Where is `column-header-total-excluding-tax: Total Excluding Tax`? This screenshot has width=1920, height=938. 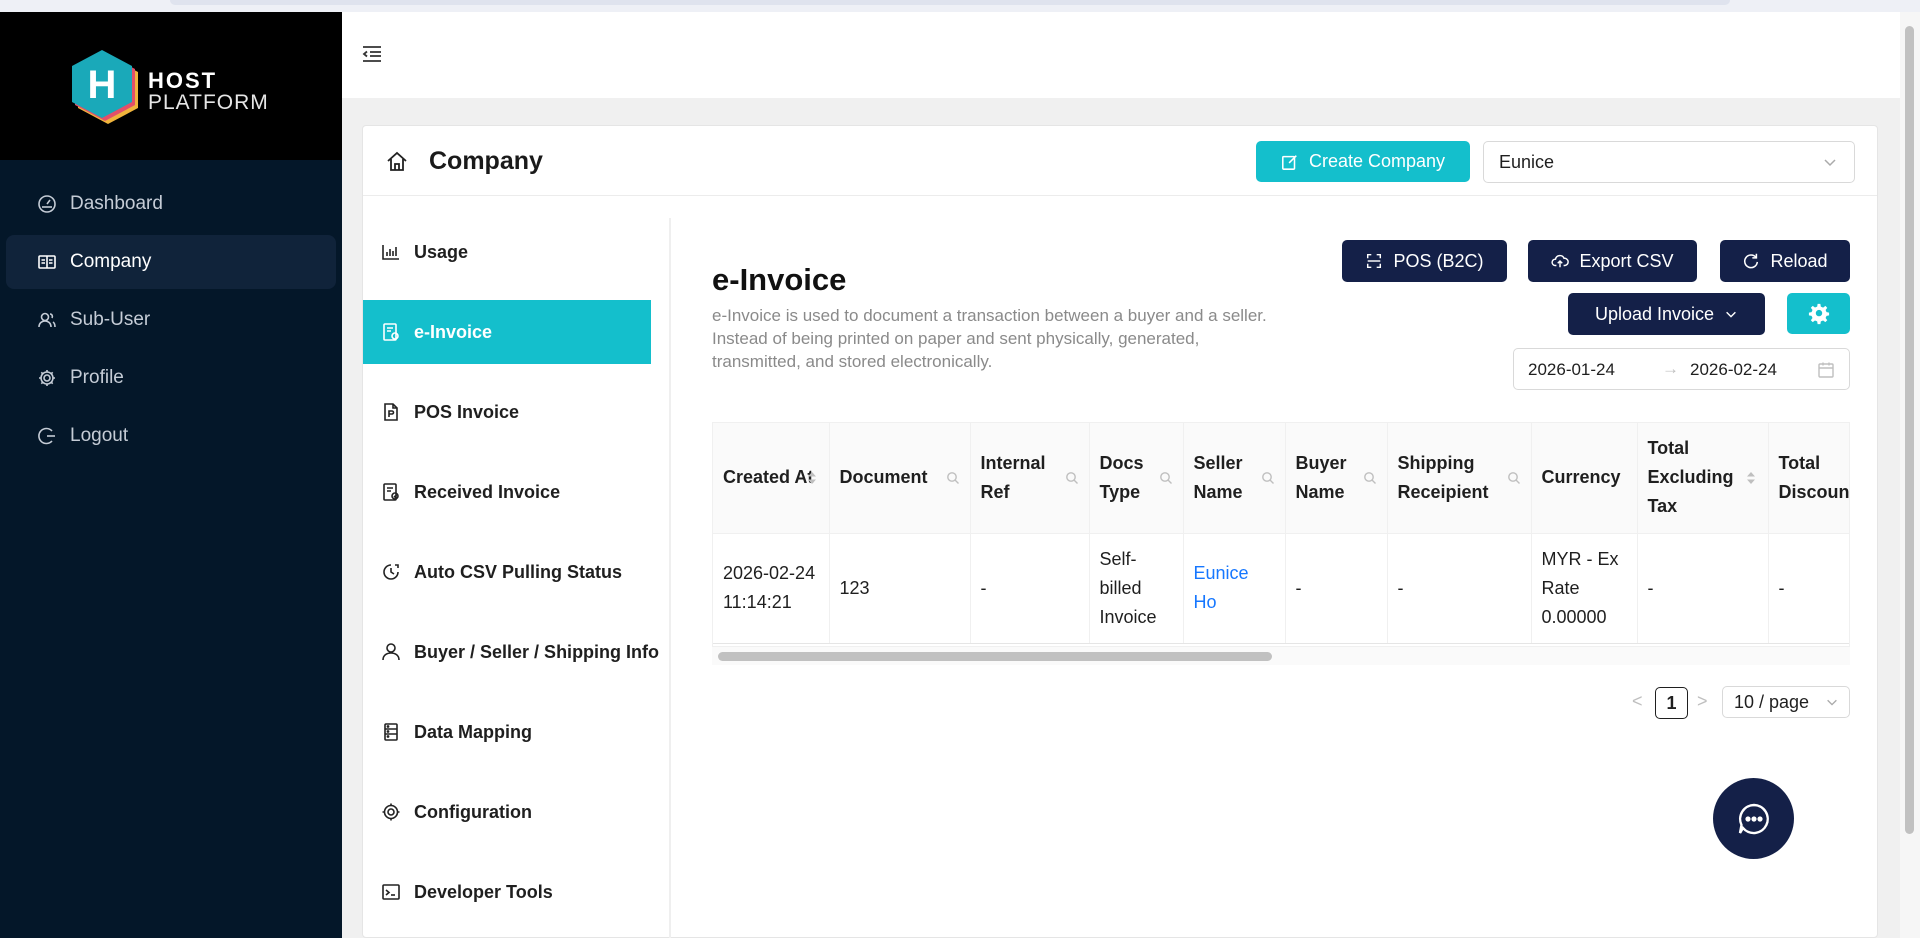
column-header-total-excluding-tax: Total Excluding Tax is located at coordinates (1703, 478).